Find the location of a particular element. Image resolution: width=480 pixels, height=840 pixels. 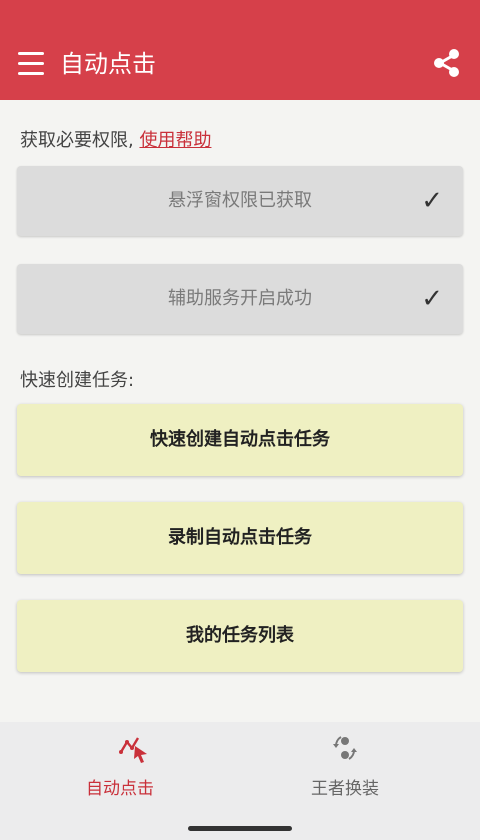

help-link: 使用帮助 is located at coordinates (175, 140).